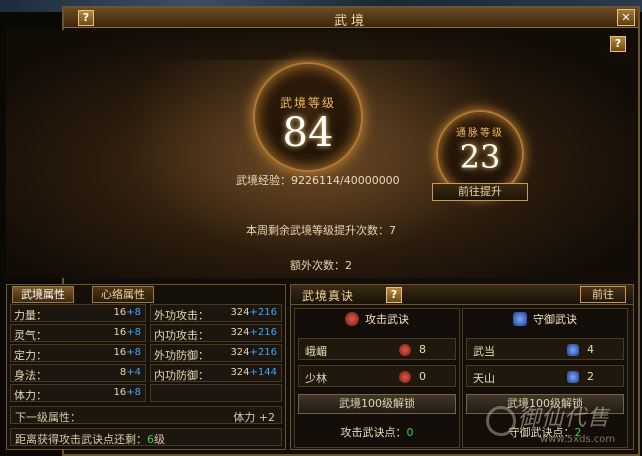 This screenshot has width=642, height=456. I want to click on exp-label: 武境经验：, so click(263, 180).